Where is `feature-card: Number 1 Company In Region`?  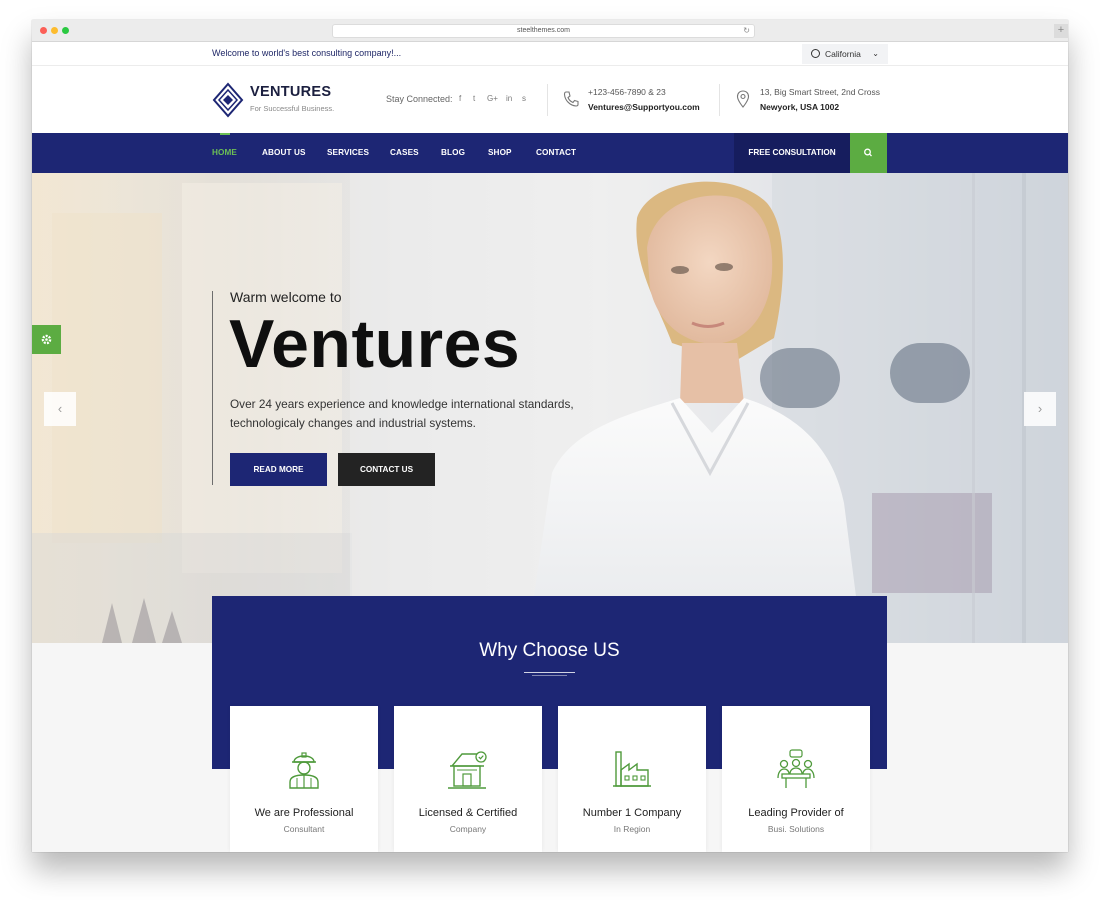
feature-card: Number 1 Company In Region is located at coordinates (632, 779).